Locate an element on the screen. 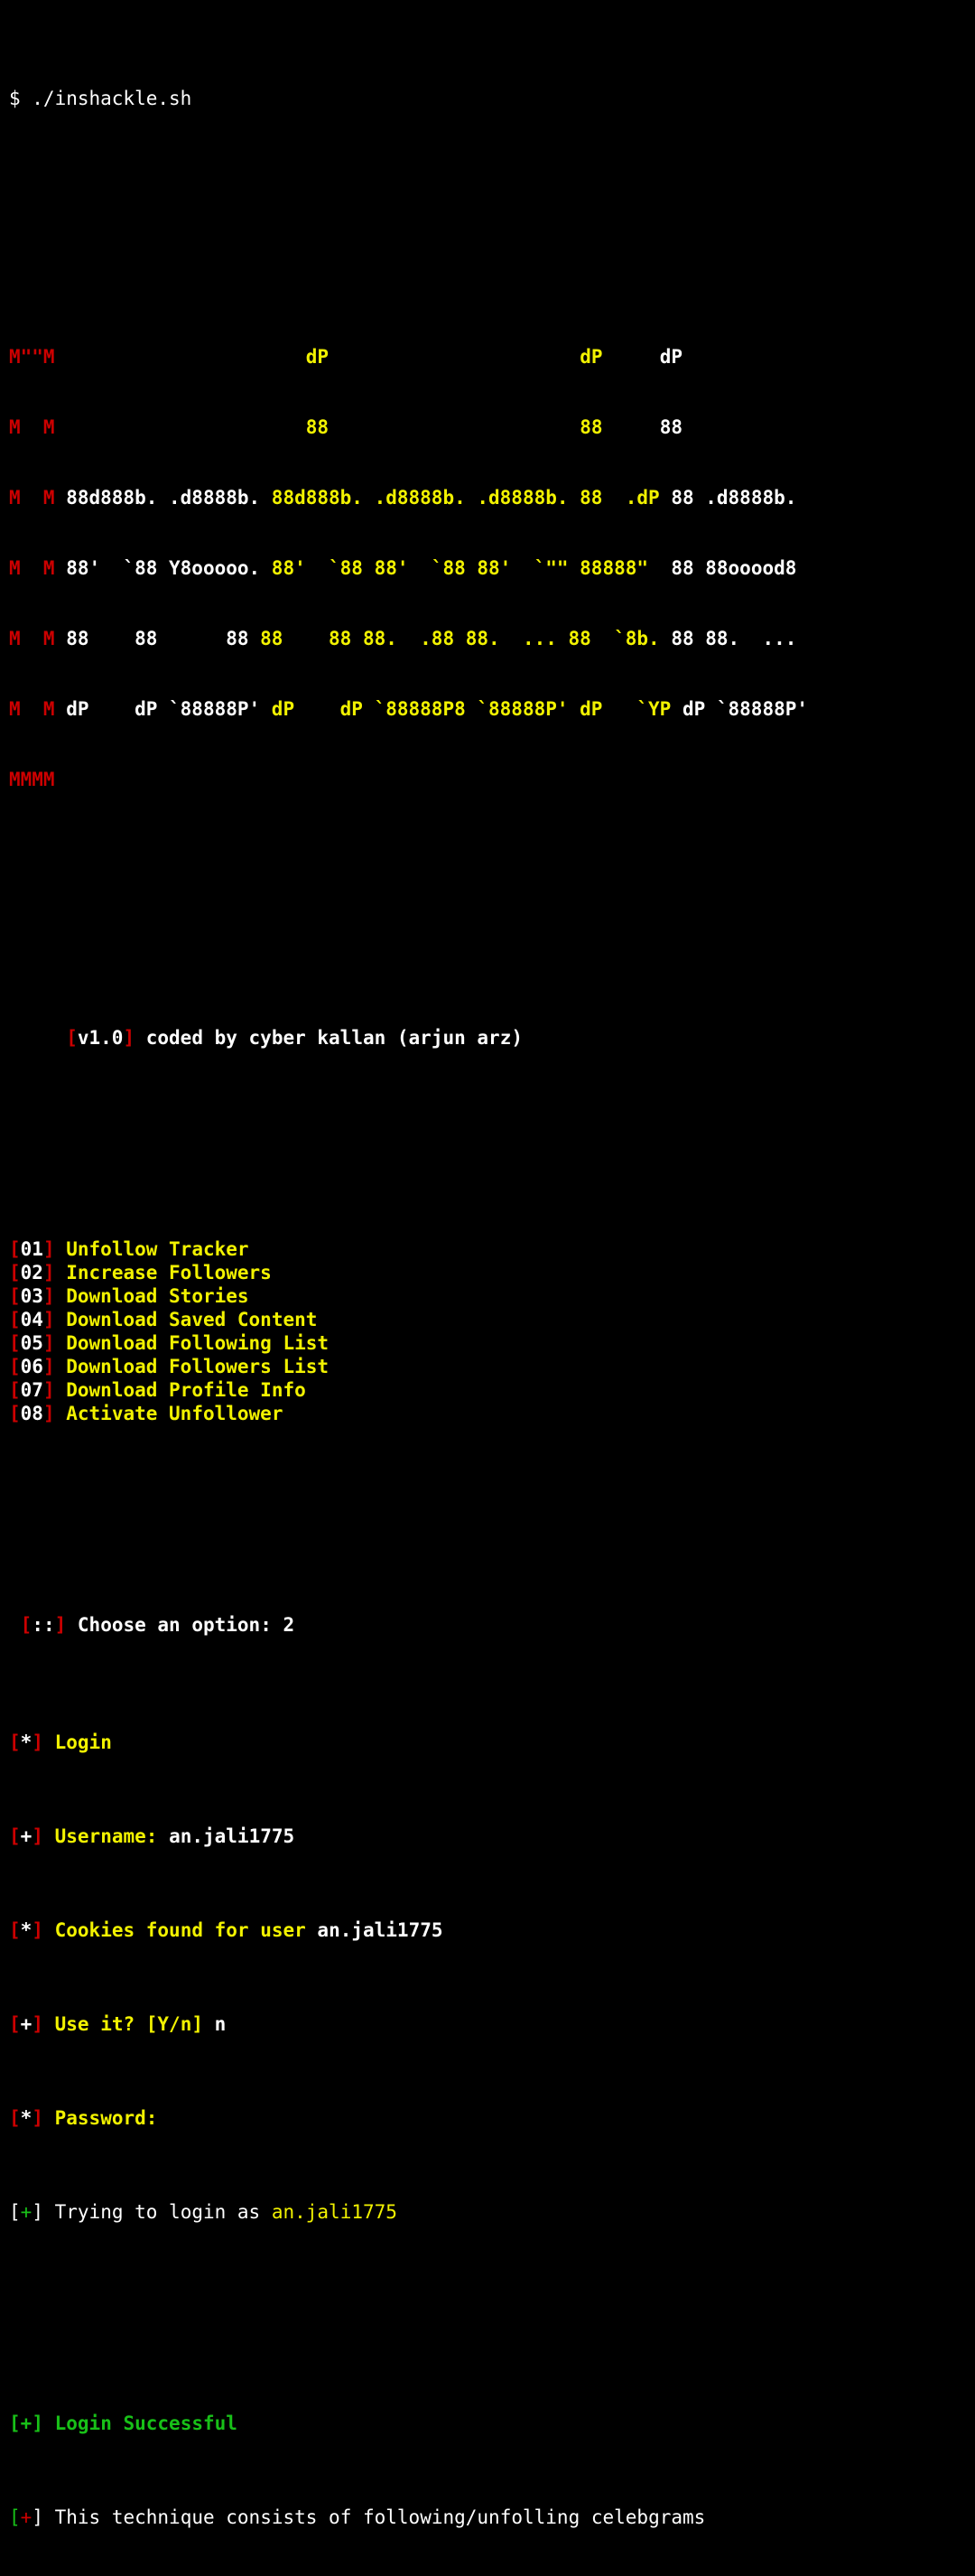 The image size is (975, 2576). banner-white2-seg: 88 88ooood8 is located at coordinates (734, 568).